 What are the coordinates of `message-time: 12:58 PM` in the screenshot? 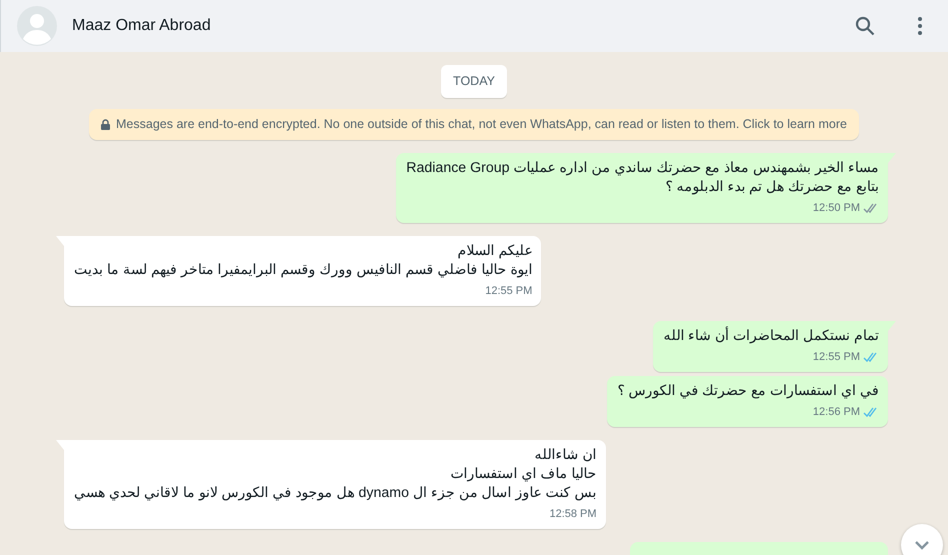 It's located at (573, 514).